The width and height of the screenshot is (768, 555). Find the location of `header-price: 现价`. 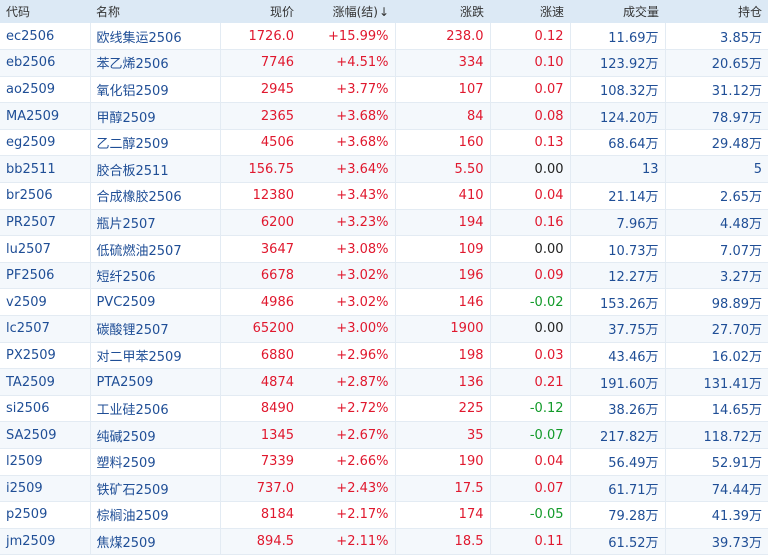

header-price: 现价 is located at coordinates (260, 11).